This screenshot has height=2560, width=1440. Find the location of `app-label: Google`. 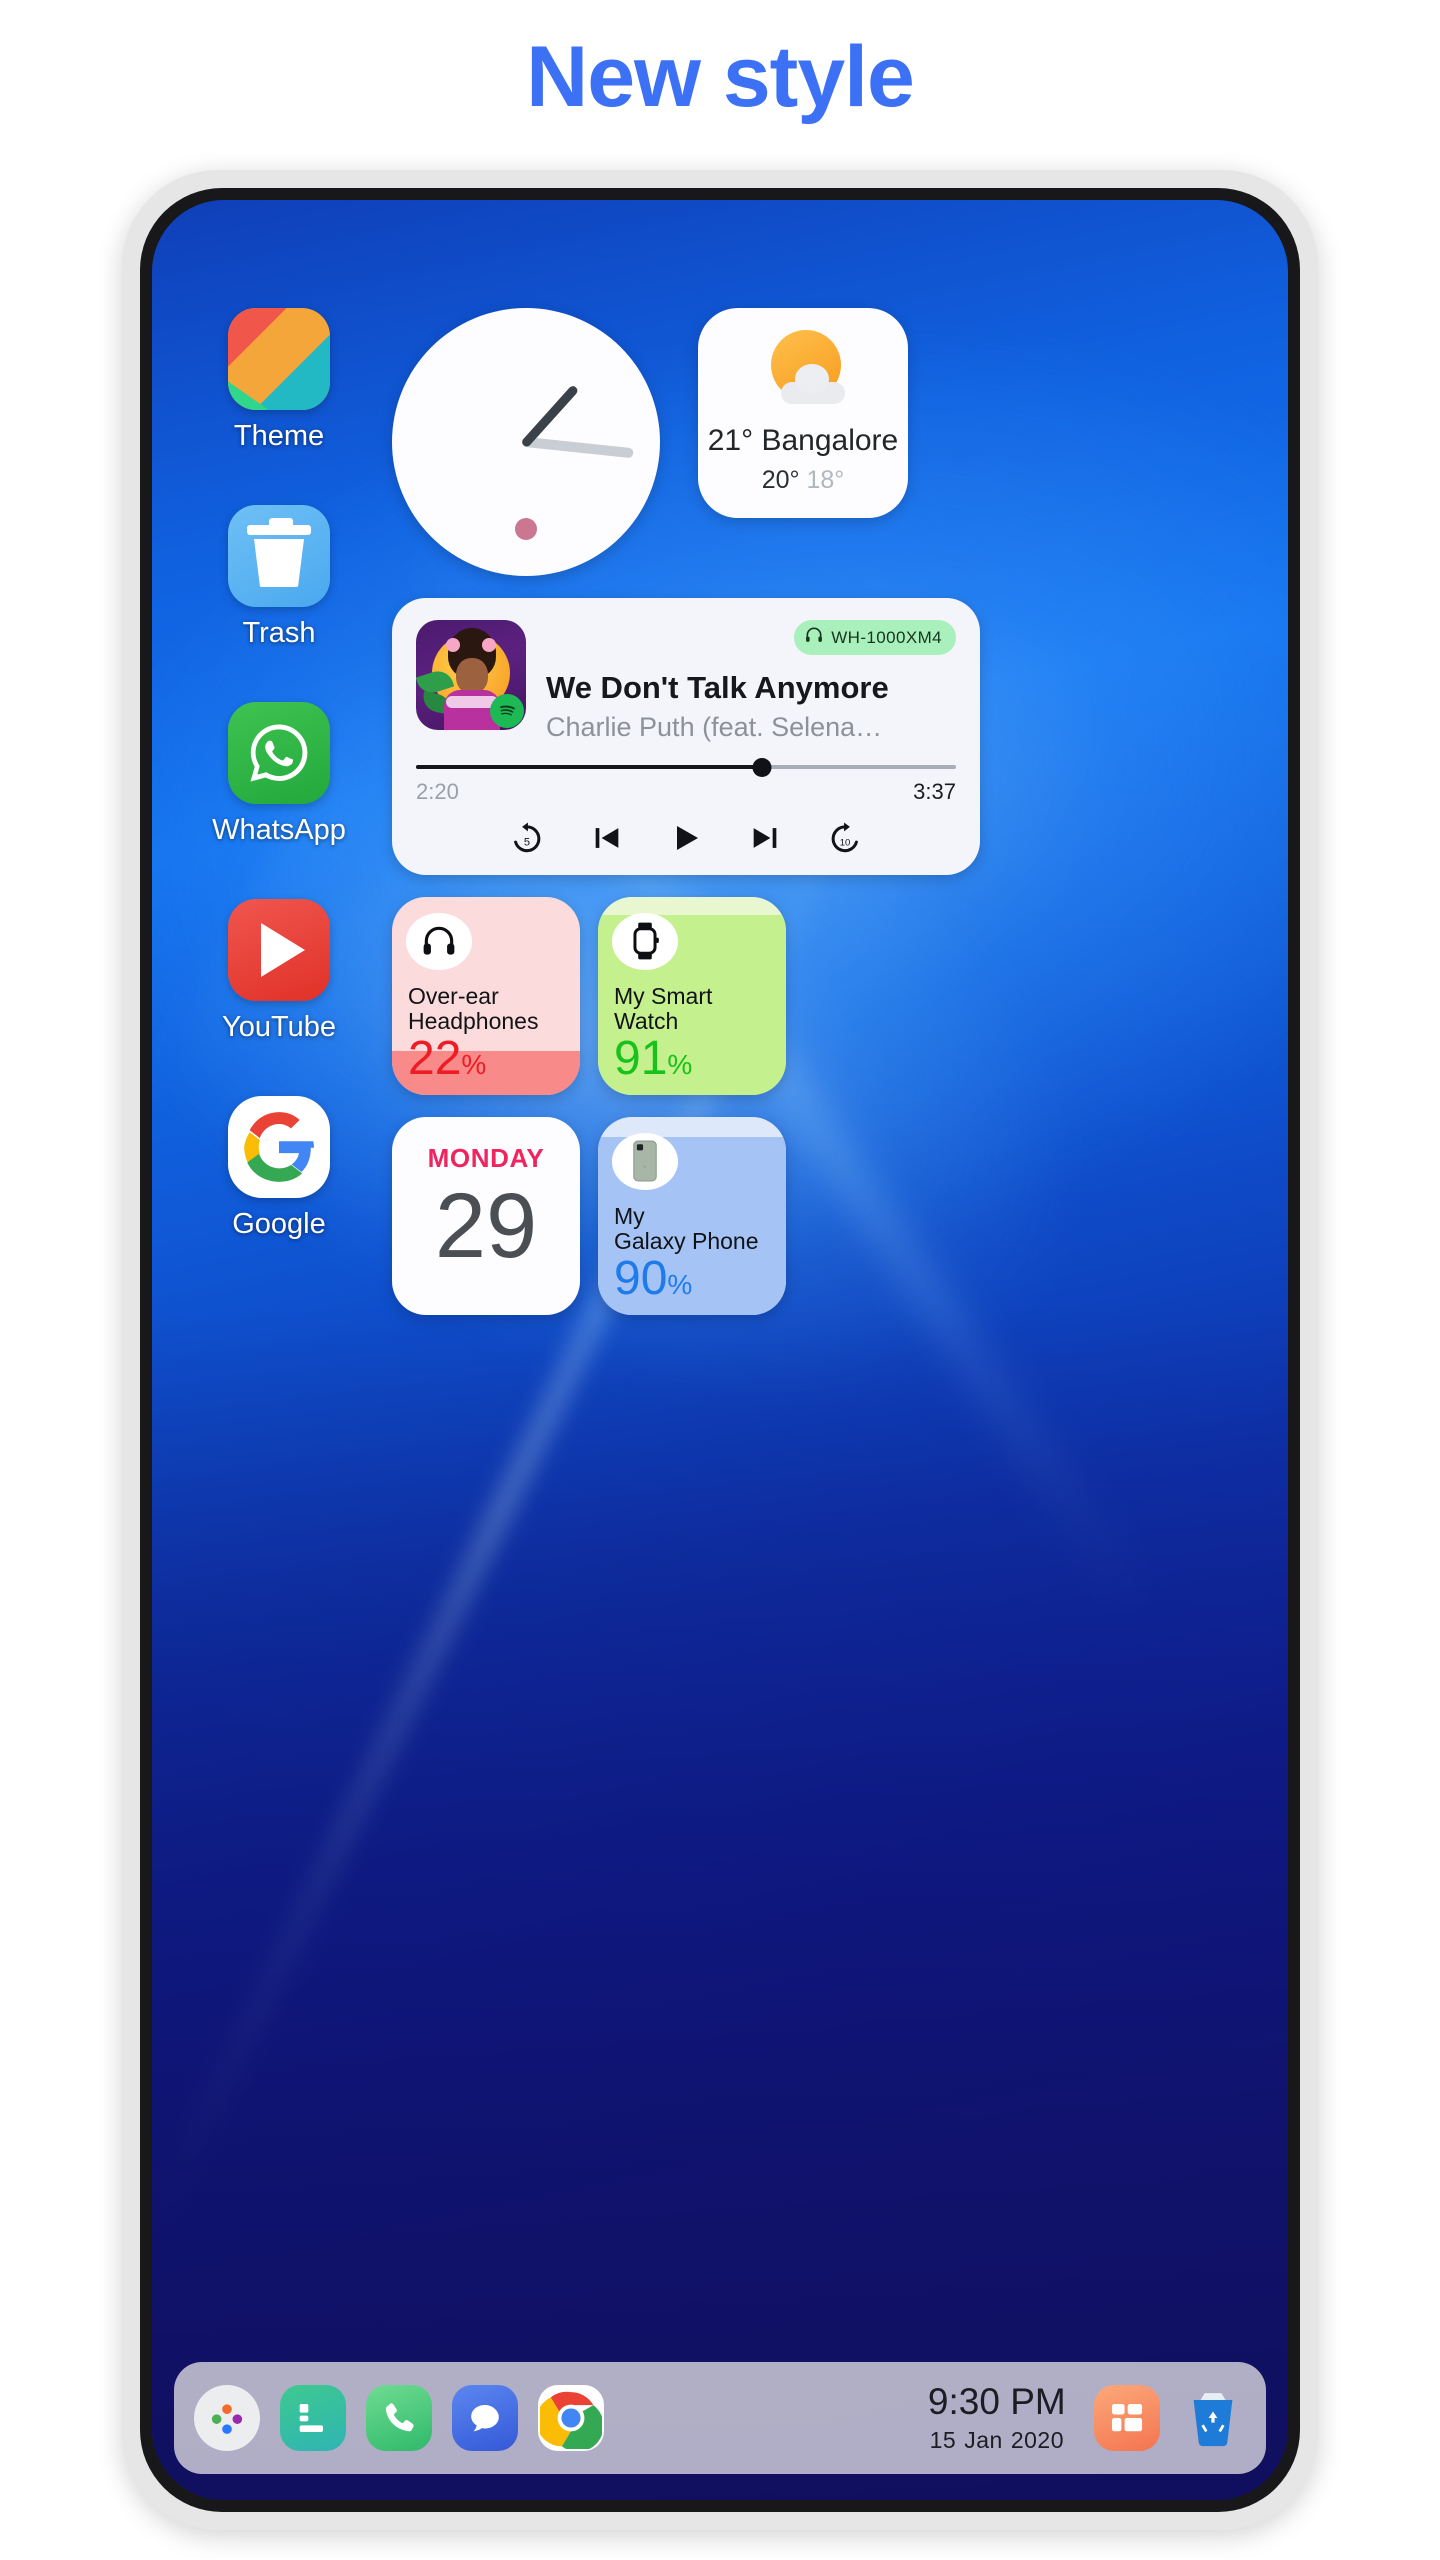

app-label: Google is located at coordinates (279, 1224).